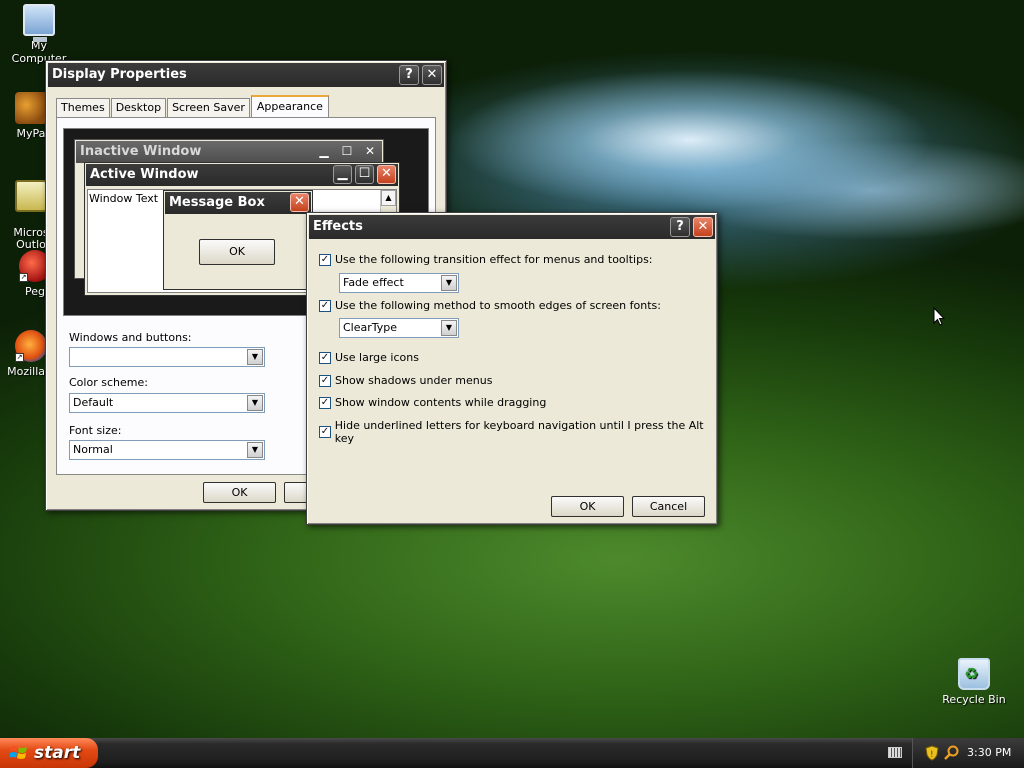 This screenshot has height=768, width=1024. I want to click on outlook-icon, so click(31, 196).